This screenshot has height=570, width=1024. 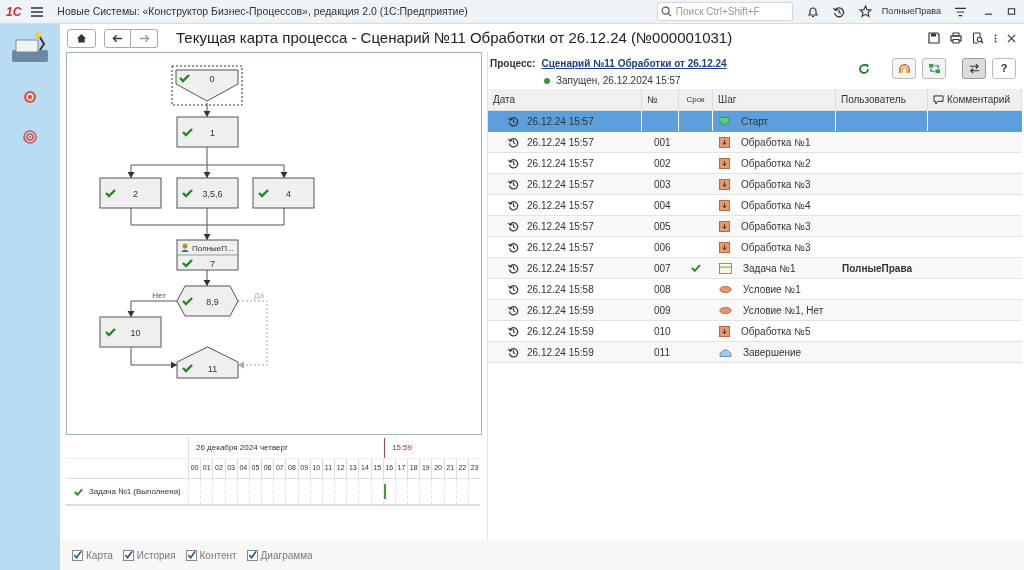 What do you see at coordinates (911, 11) in the screenshot?
I see `user-name: ПолныеПрава` at bounding box center [911, 11].